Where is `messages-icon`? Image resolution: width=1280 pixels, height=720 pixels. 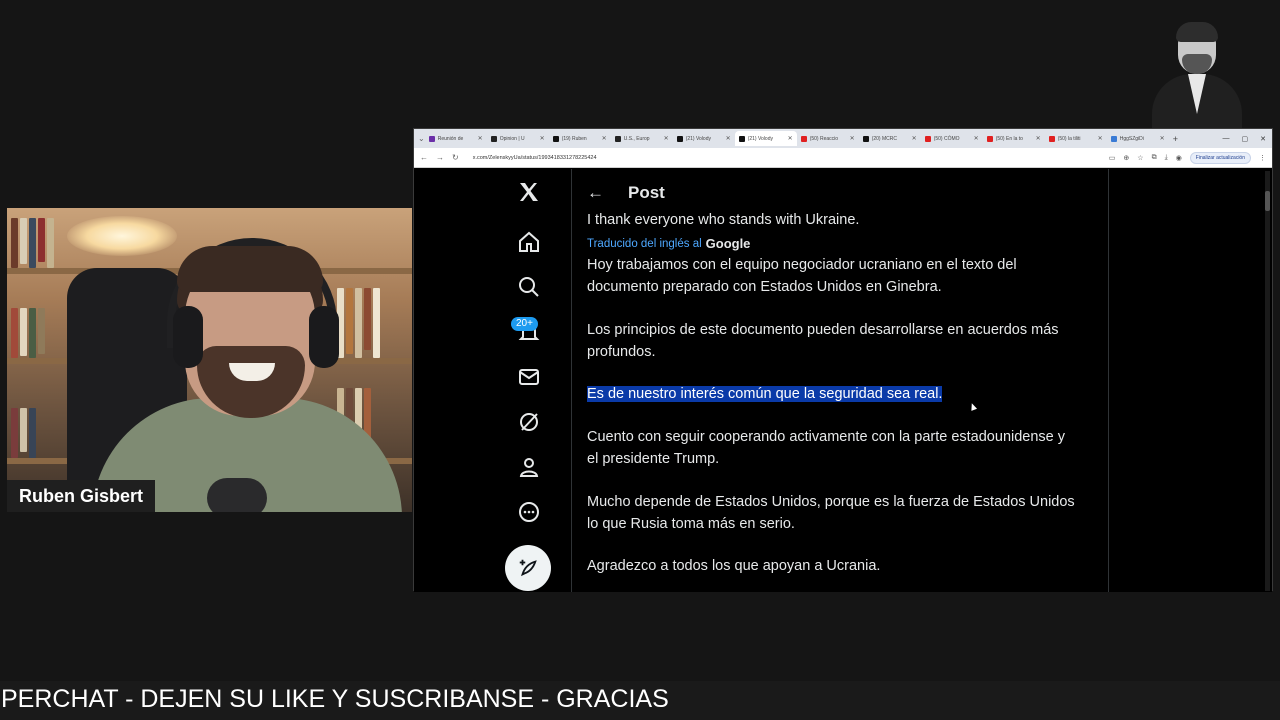
messages-icon is located at coordinates (529, 377).